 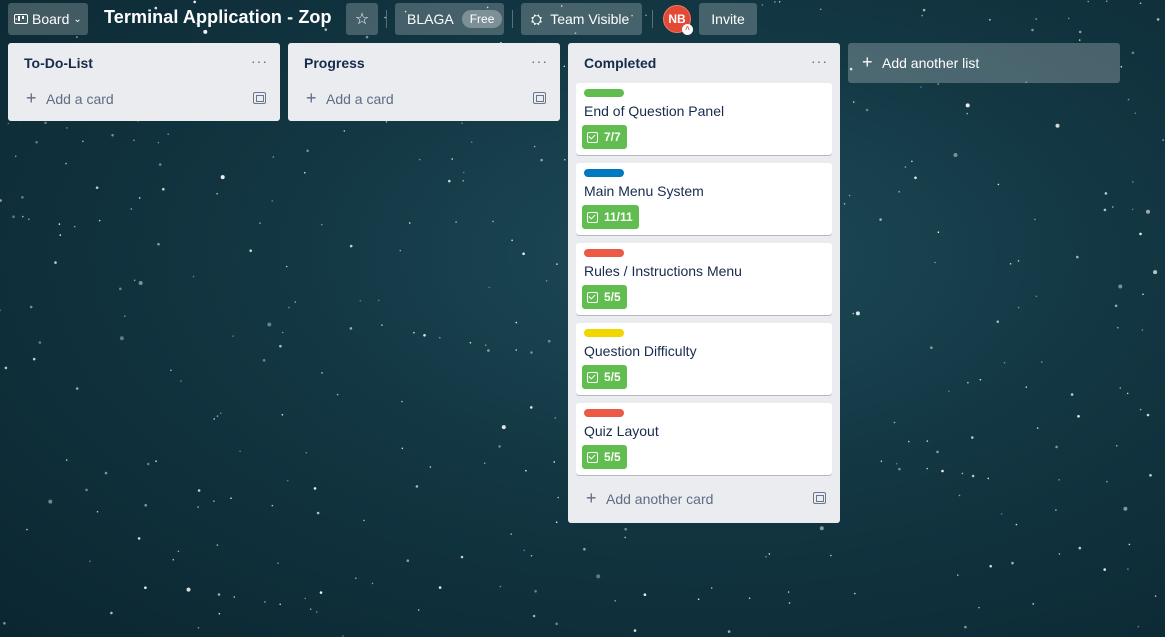 What do you see at coordinates (482, 19) in the screenshot?
I see `plan-badge: Free` at bounding box center [482, 19].